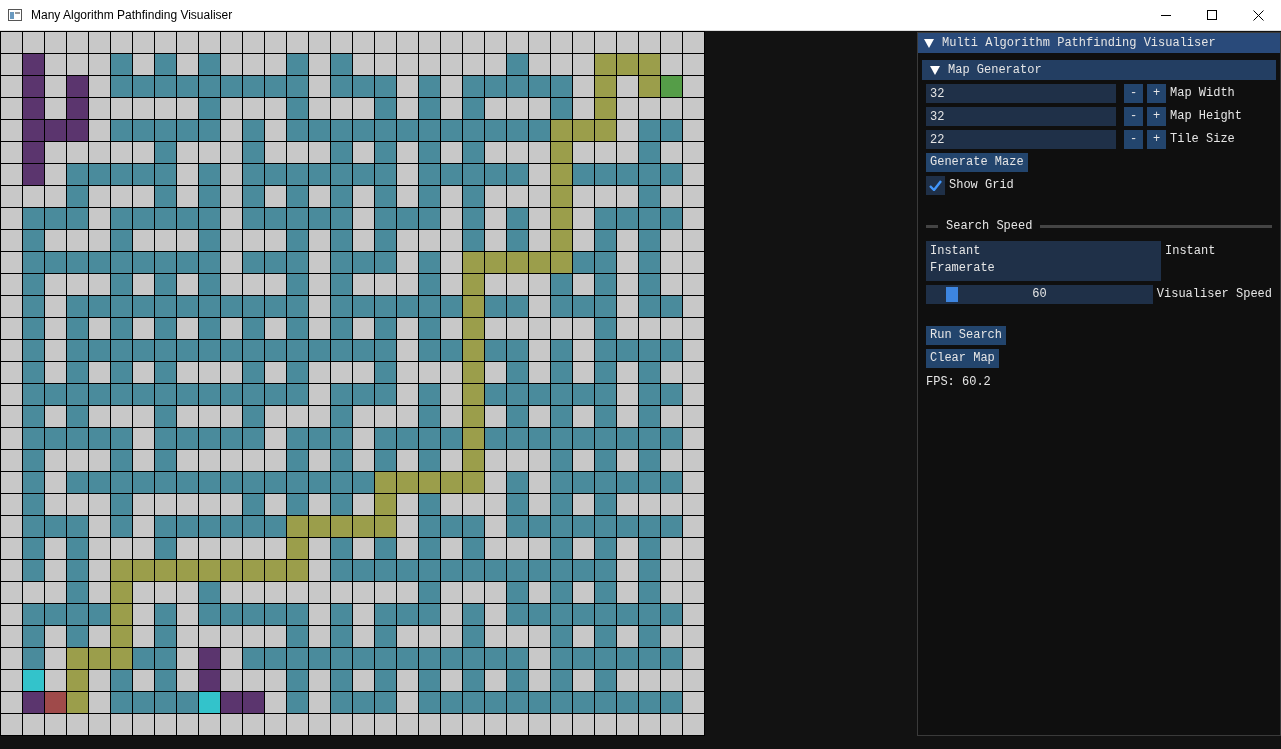 This screenshot has height=749, width=1281. Describe the element at coordinates (132, 15) in the screenshot. I see `window-title: Many Algorithm Pathfinding Visualiser` at that location.